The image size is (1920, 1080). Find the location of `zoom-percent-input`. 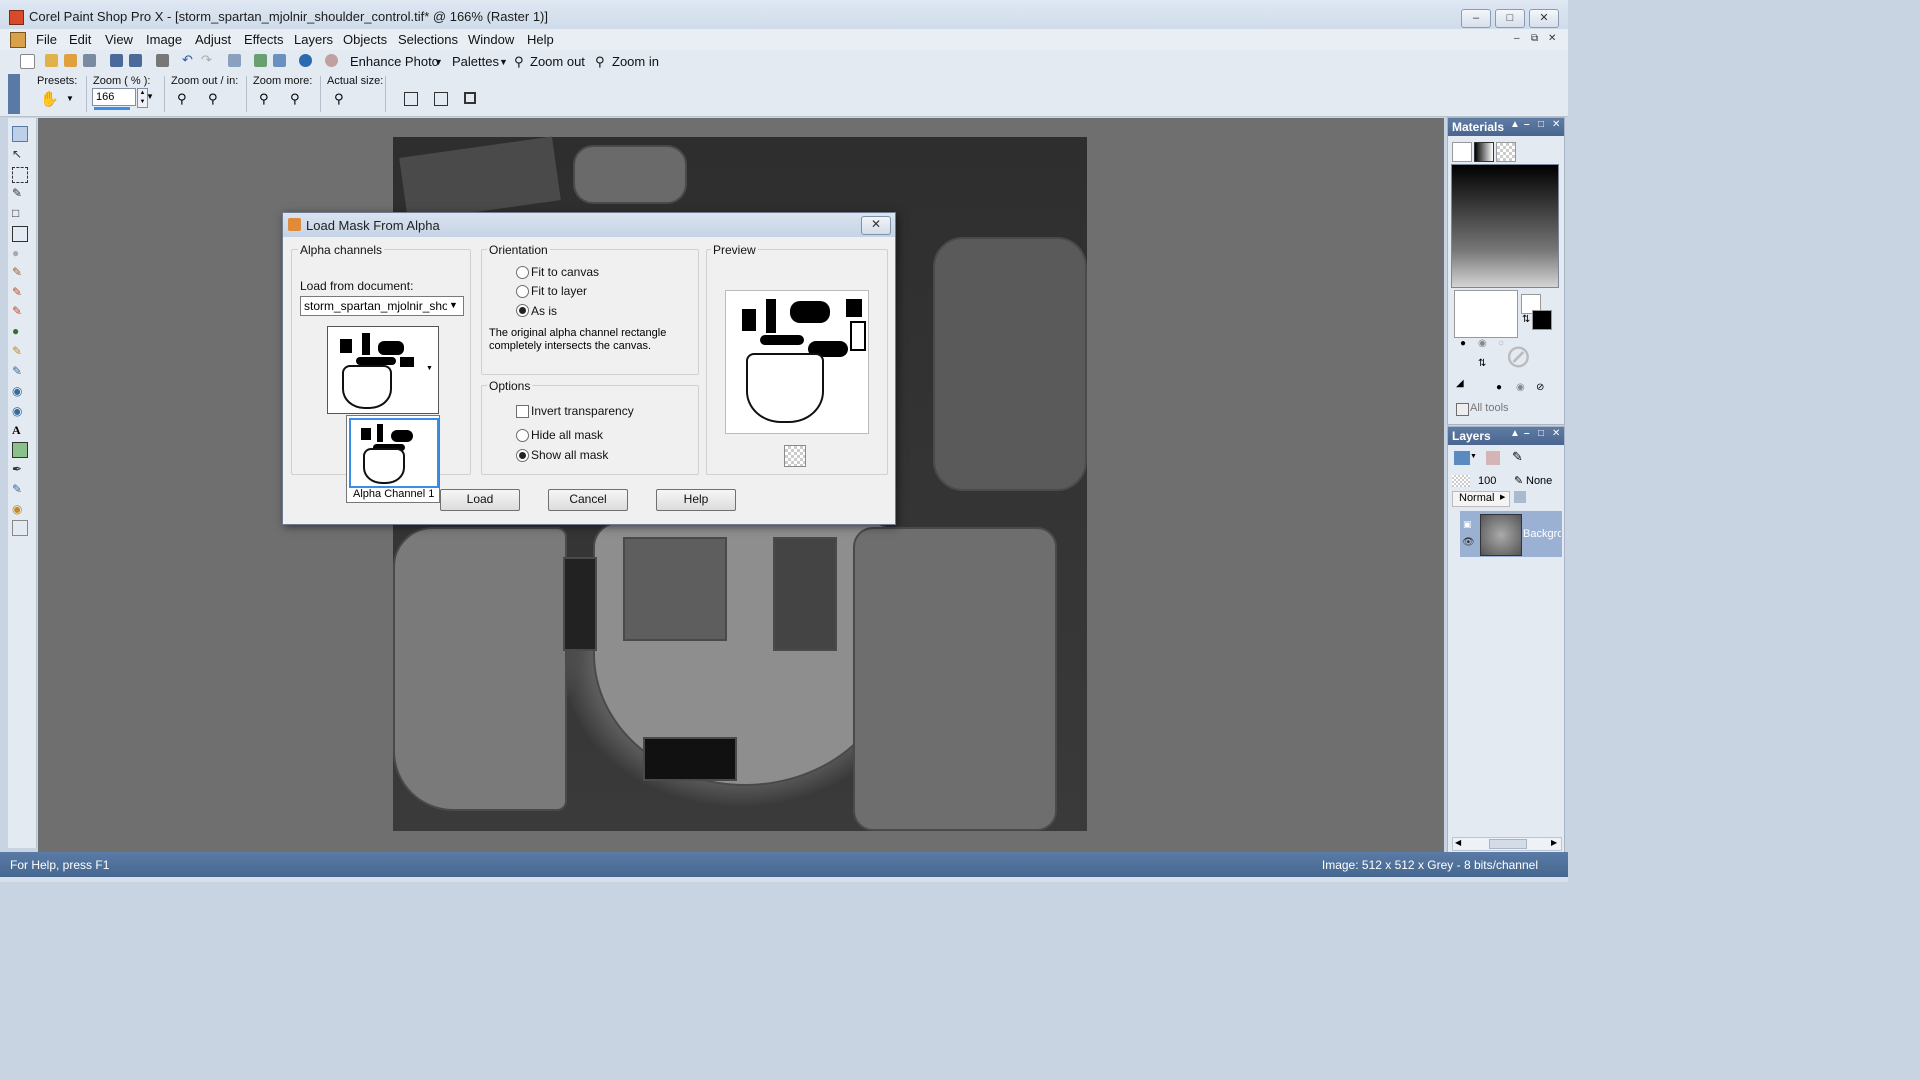

zoom-percent-input is located at coordinates (114, 97).